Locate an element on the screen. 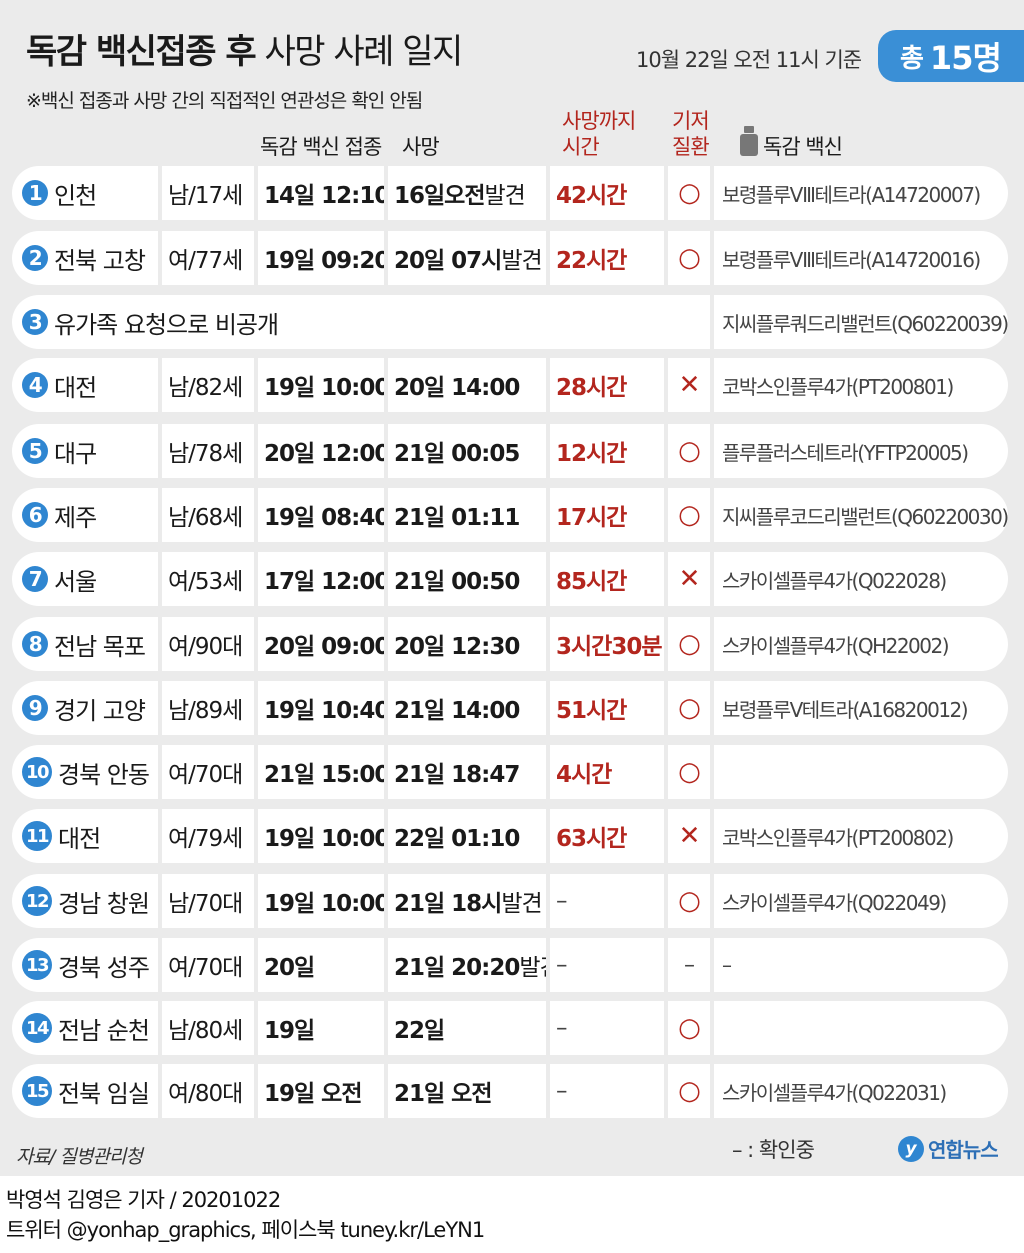  vaccine-text: 스카이셀플루4가(Q022028) is located at coordinates (834, 580).